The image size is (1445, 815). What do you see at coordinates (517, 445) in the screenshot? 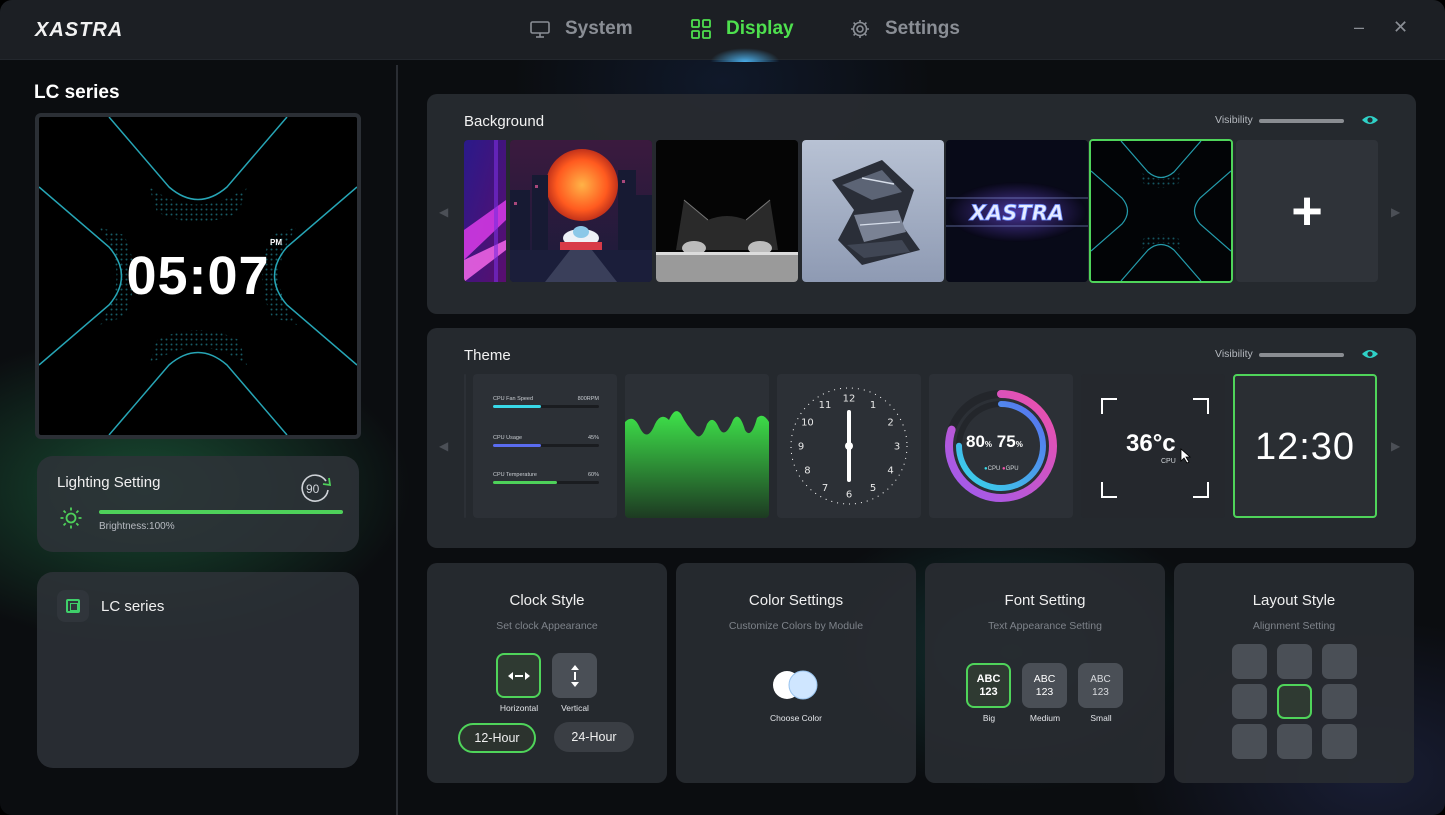
I see `stat-usage-fill` at bounding box center [517, 445].